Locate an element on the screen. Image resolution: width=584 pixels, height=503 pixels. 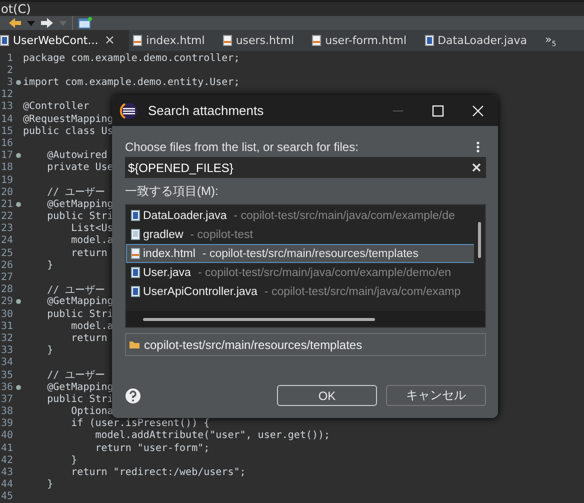
close-icon is located at coordinates (478, 110).